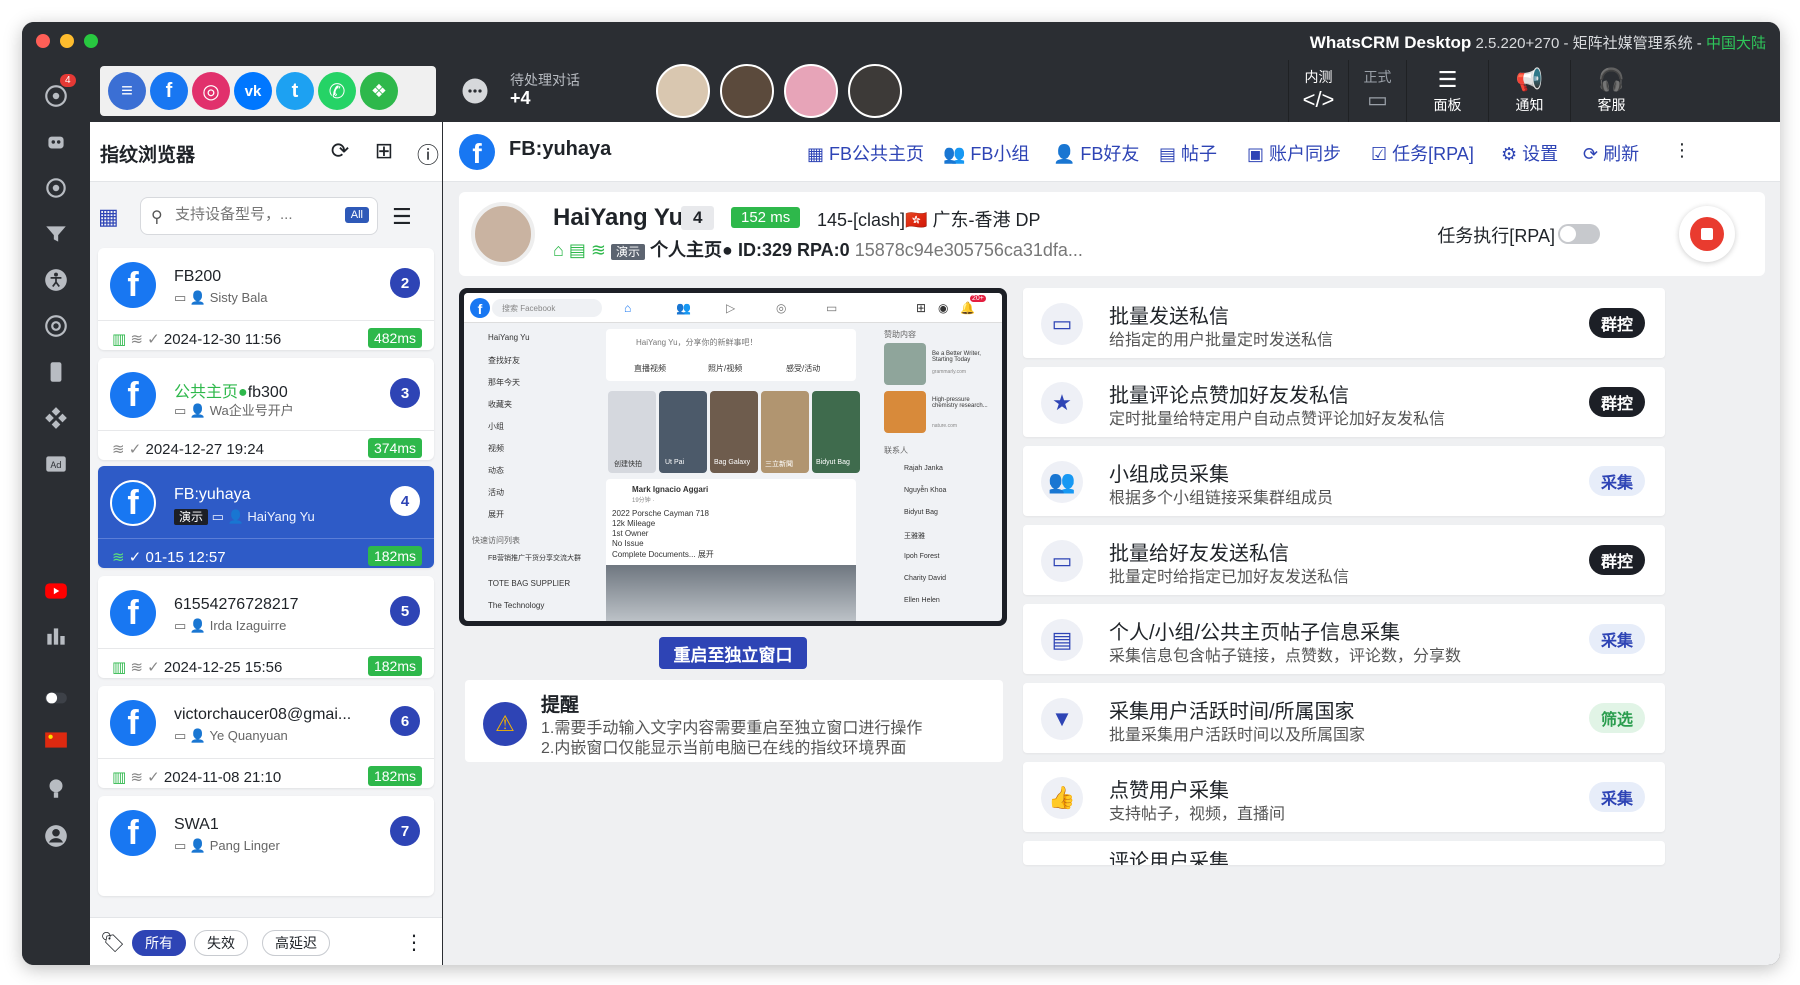  What do you see at coordinates (56, 636) in the screenshot?
I see `rail-stats` at bounding box center [56, 636].